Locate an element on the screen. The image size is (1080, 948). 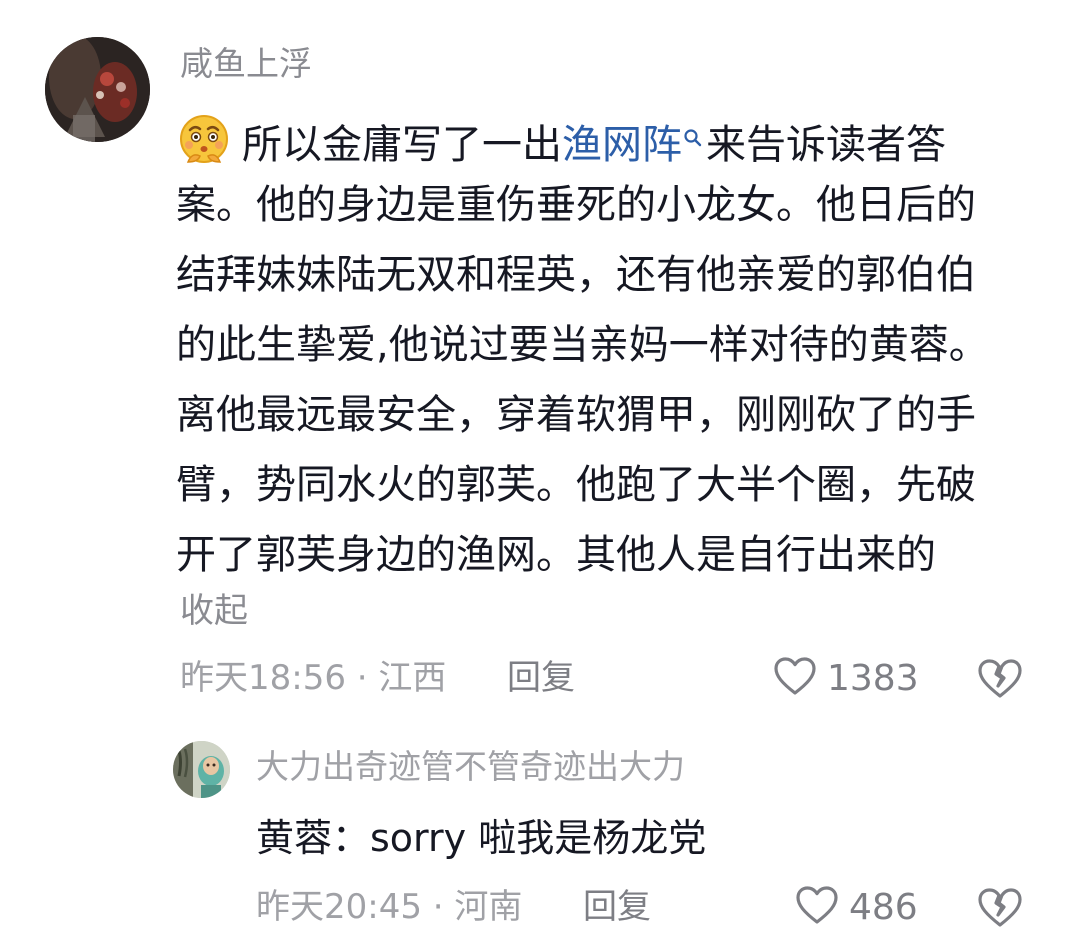
comment-line: 案。他的身边是重伤垂死的小龙女。他日后的 is located at coordinates (576, 205).